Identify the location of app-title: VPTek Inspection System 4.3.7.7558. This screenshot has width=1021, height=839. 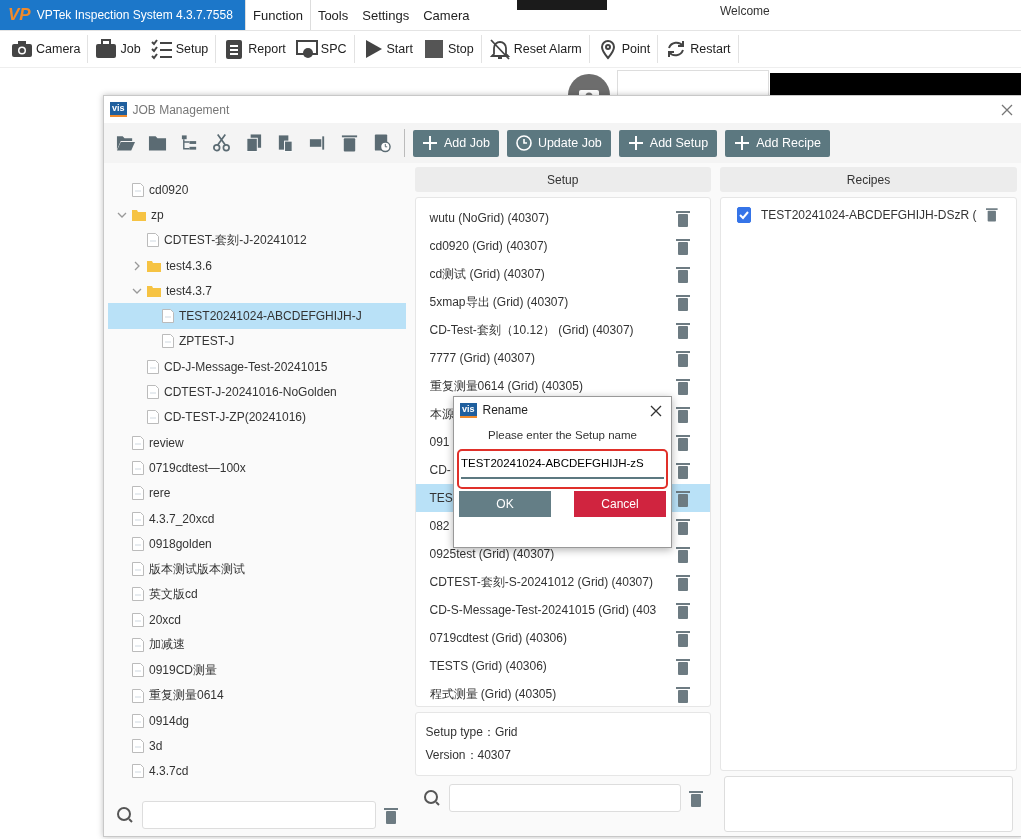
(134, 15).